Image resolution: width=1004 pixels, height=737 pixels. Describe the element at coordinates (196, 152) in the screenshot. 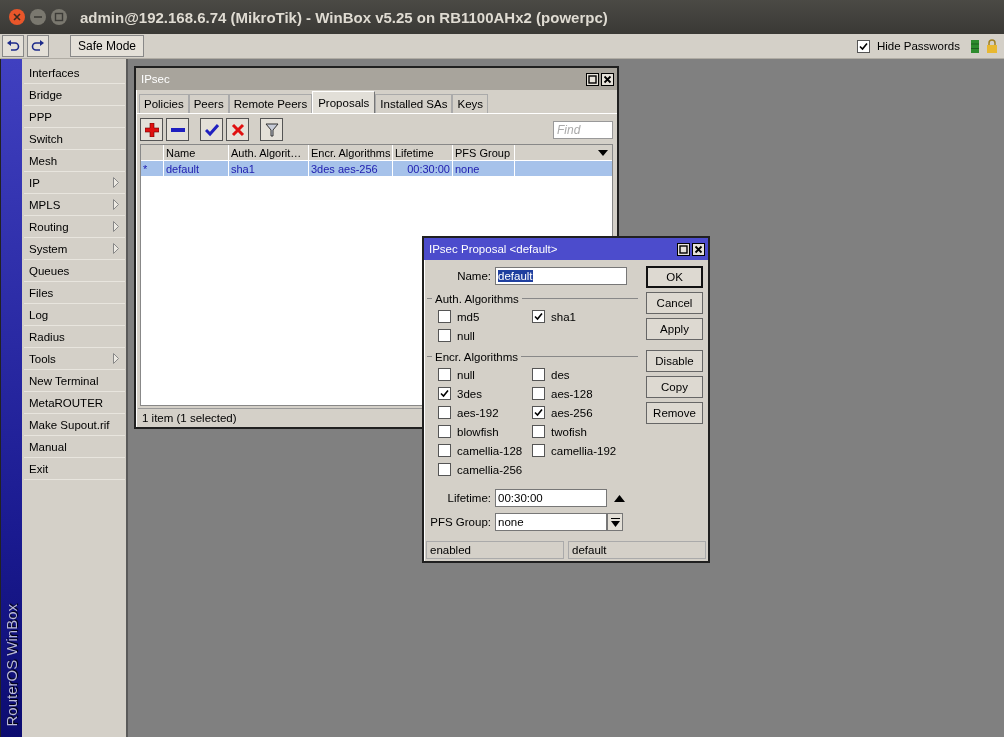

I see `column-header: Name` at that location.